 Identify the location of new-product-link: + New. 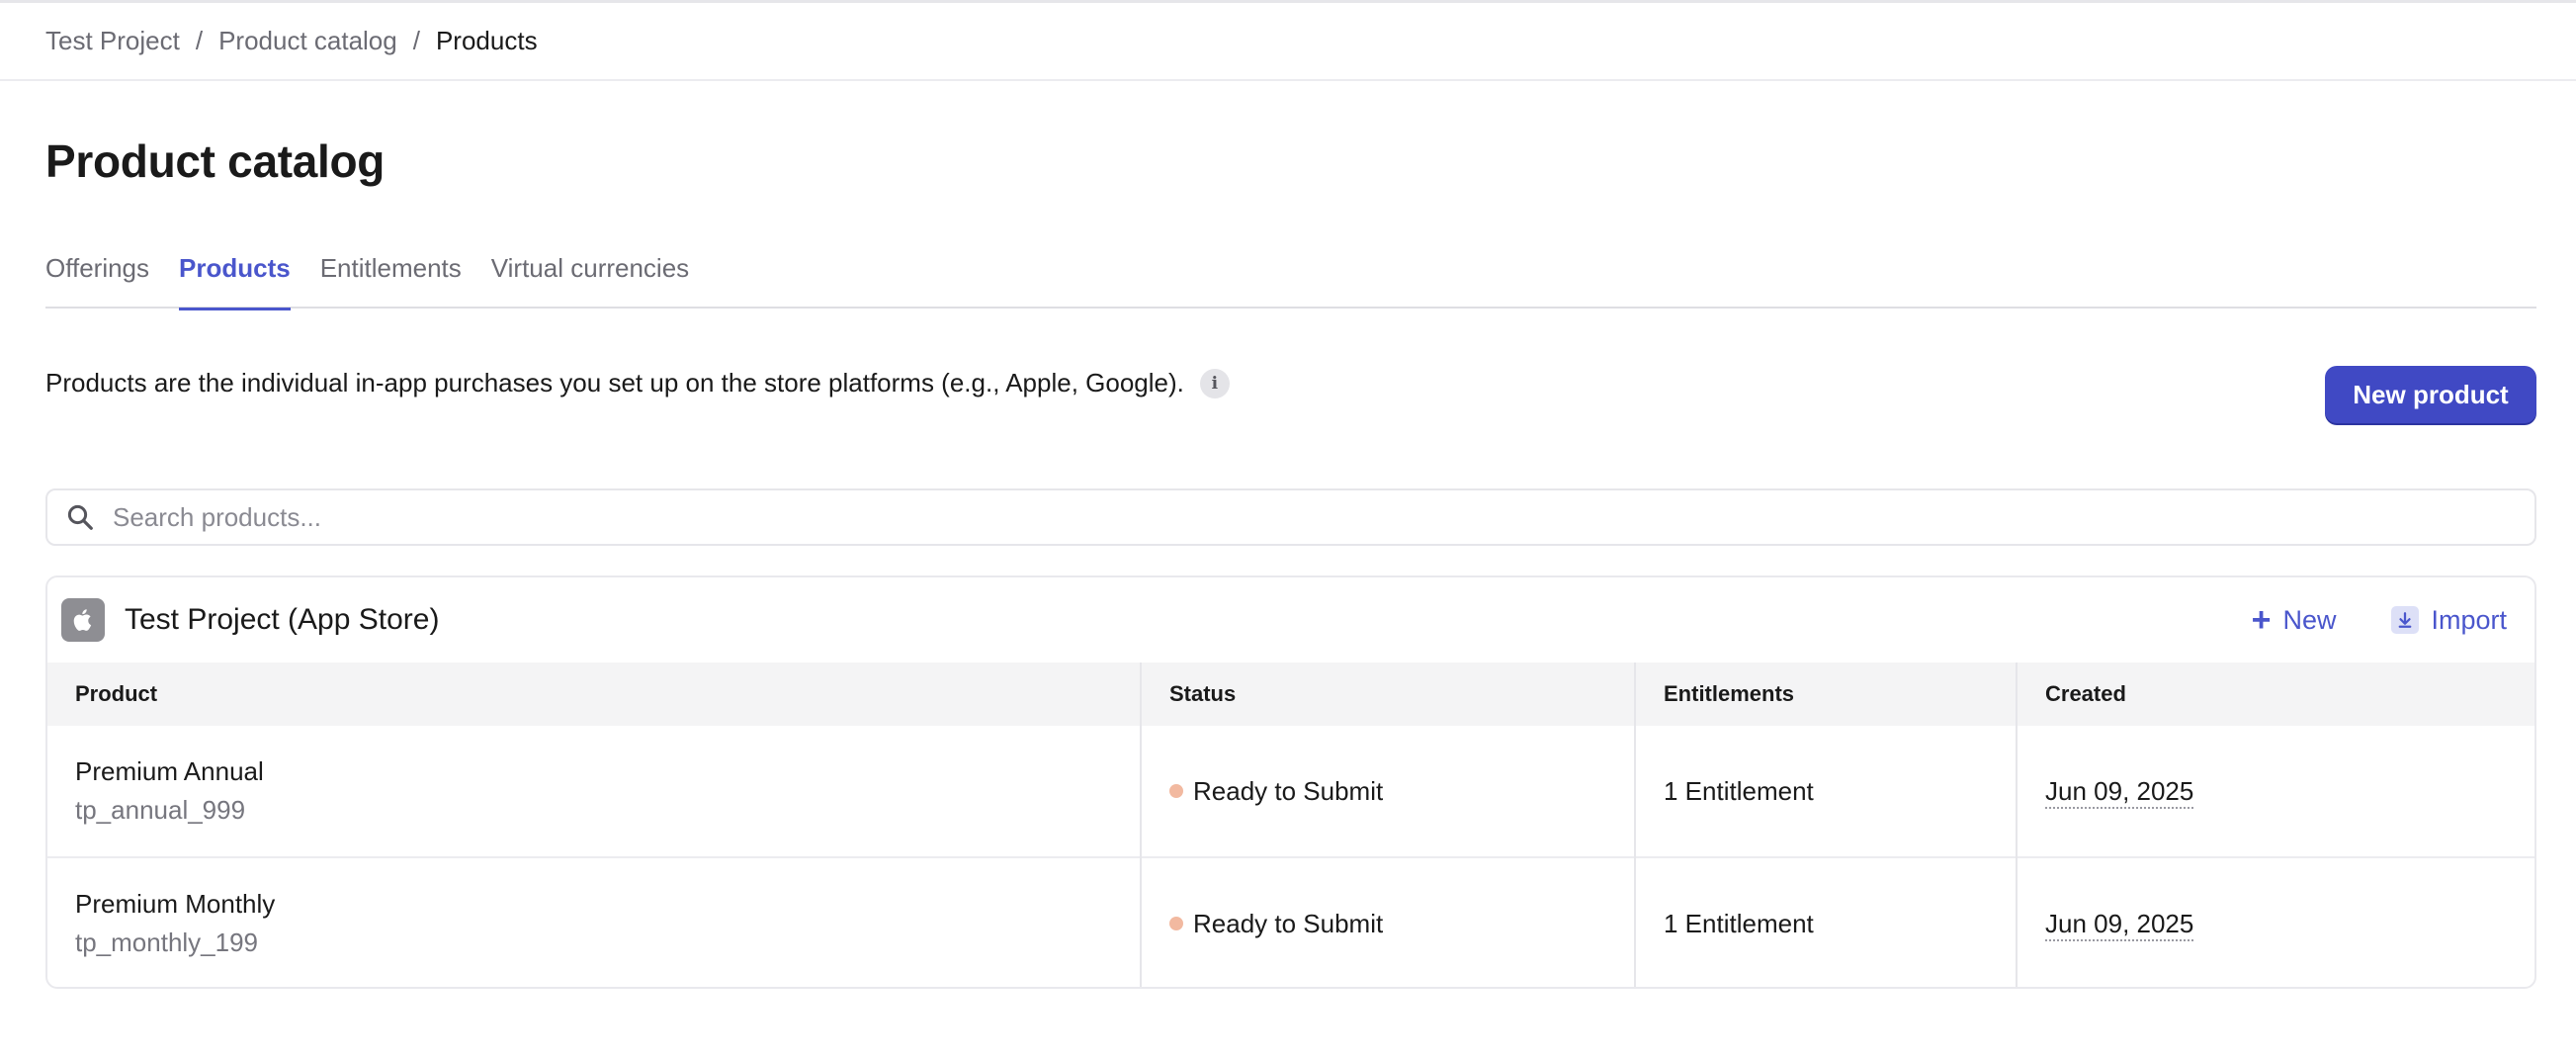
(2294, 620).